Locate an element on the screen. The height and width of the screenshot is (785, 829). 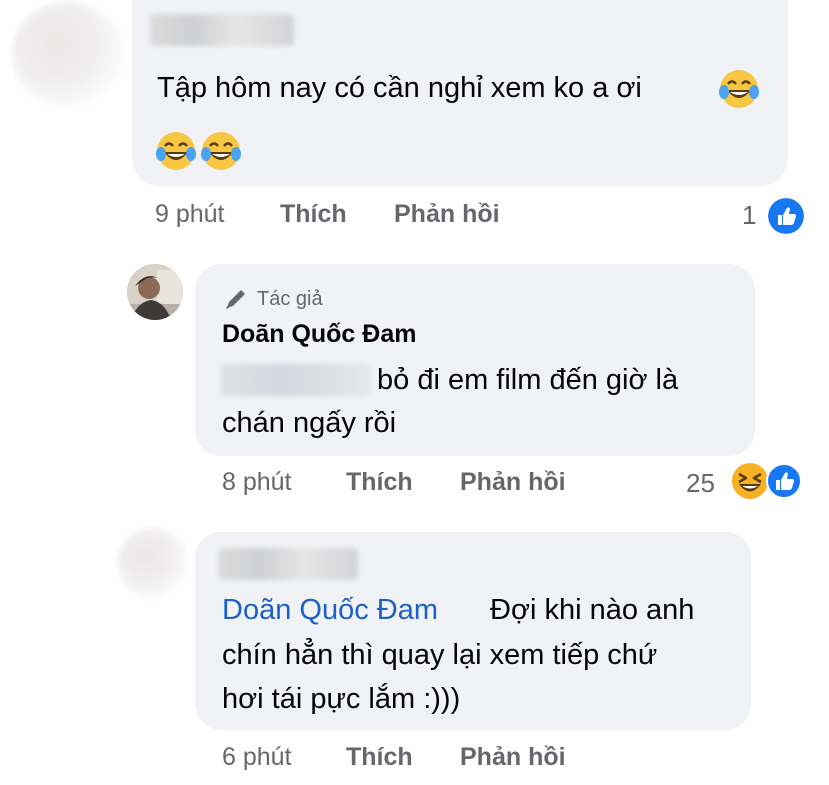
author-comment-line2: chán ngấy rồi is located at coordinates (309, 423).